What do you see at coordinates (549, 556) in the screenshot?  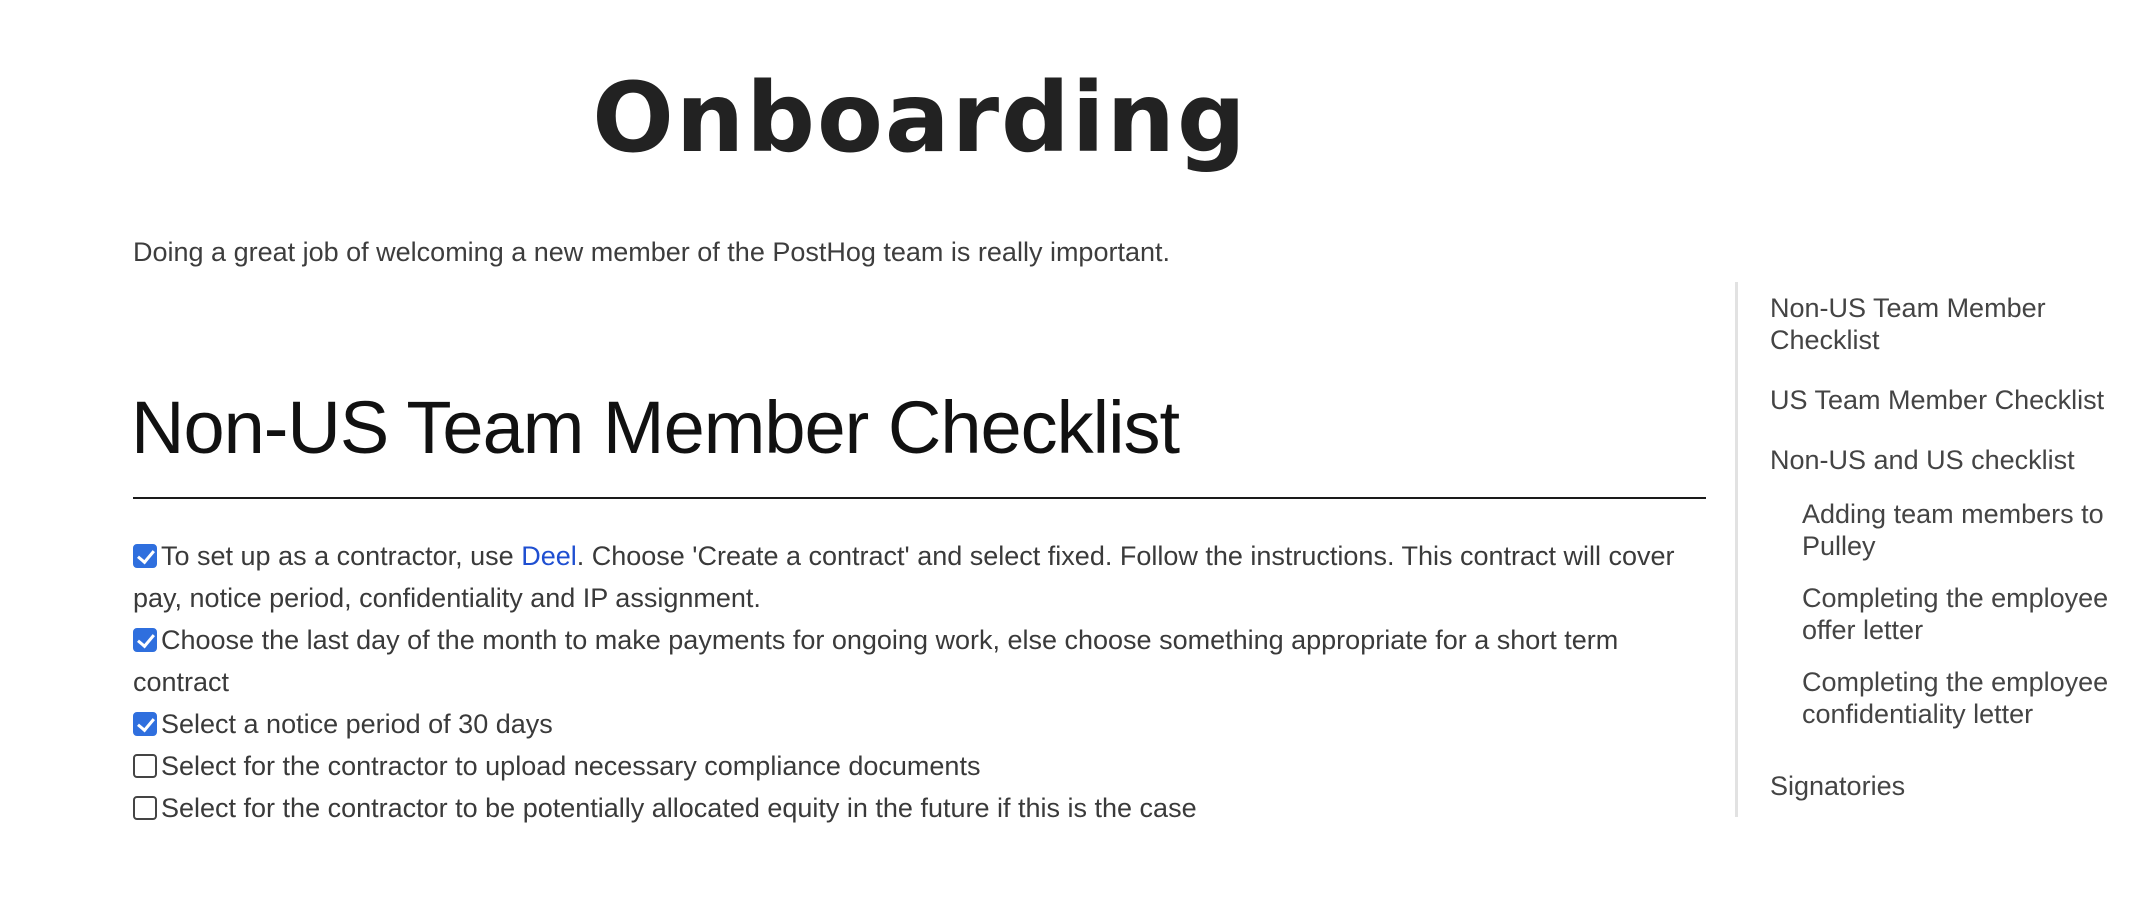 I see `deel-link: Deel` at bounding box center [549, 556].